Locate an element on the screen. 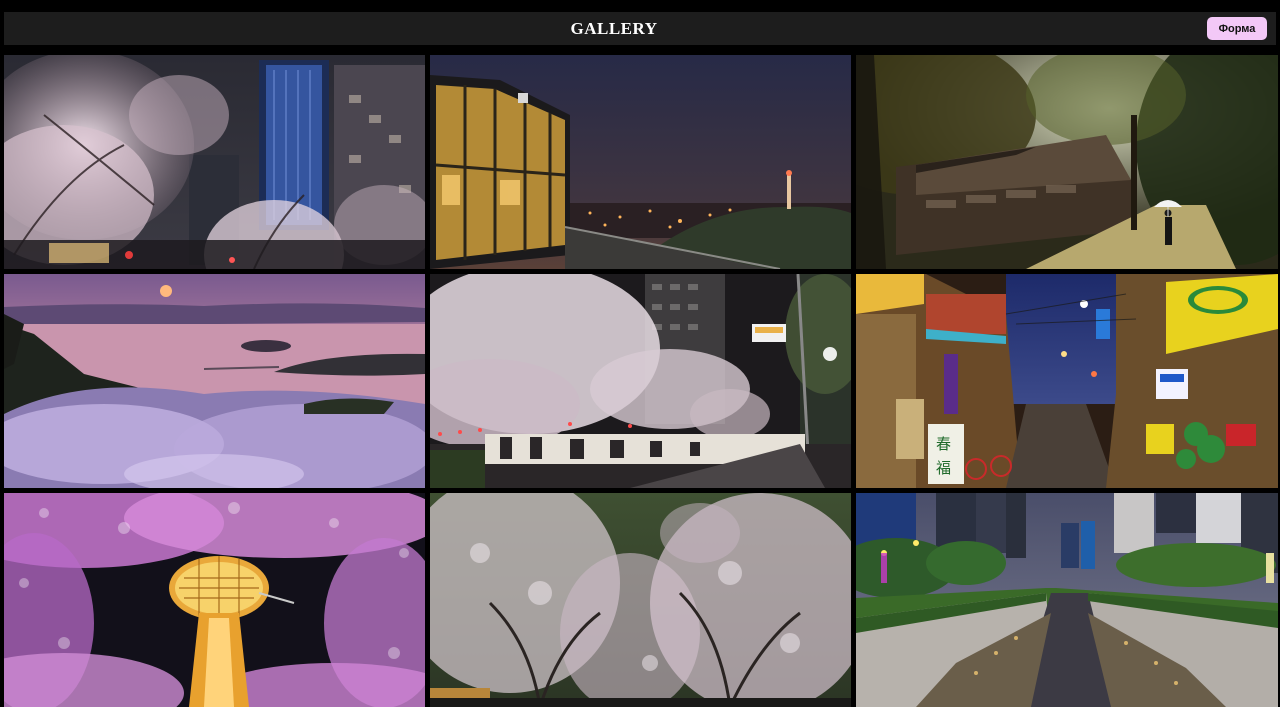 The image size is (1280, 707). photo-night-rooftop is located at coordinates (640, 162).